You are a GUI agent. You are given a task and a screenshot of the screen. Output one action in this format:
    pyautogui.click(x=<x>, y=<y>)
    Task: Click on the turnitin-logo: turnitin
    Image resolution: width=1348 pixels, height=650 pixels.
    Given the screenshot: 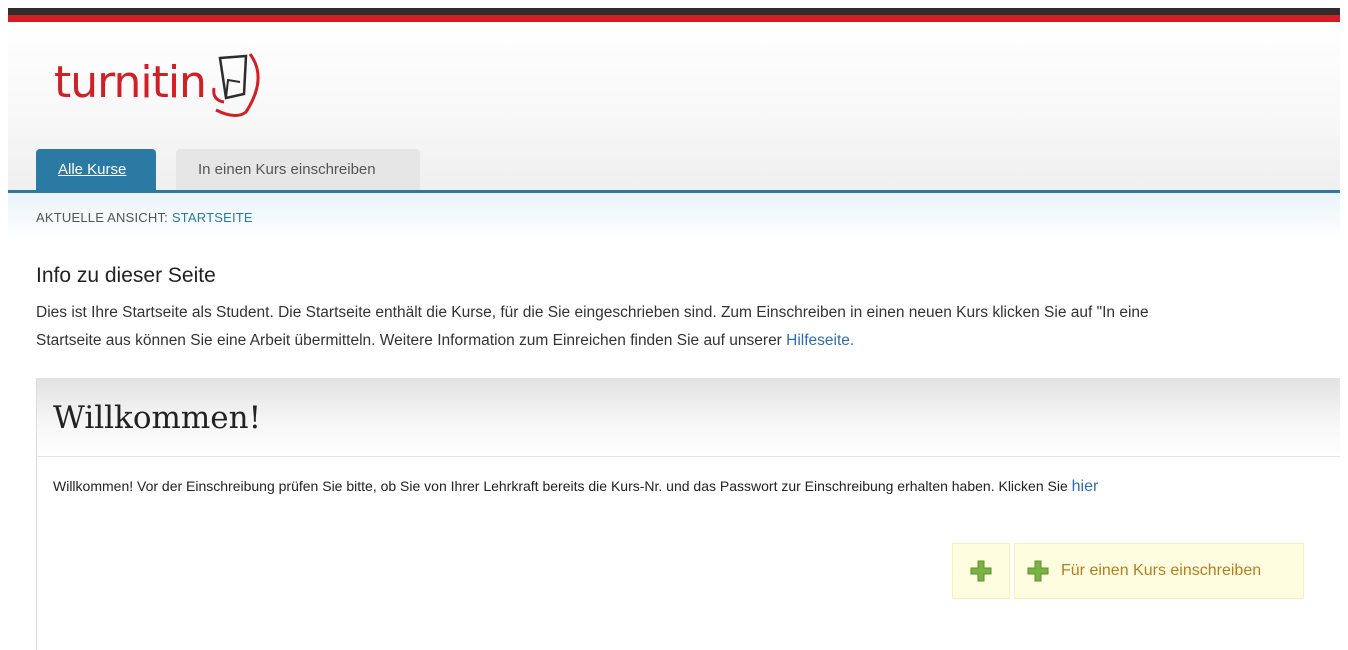 What is the action you would take?
    pyautogui.click(x=165, y=86)
    